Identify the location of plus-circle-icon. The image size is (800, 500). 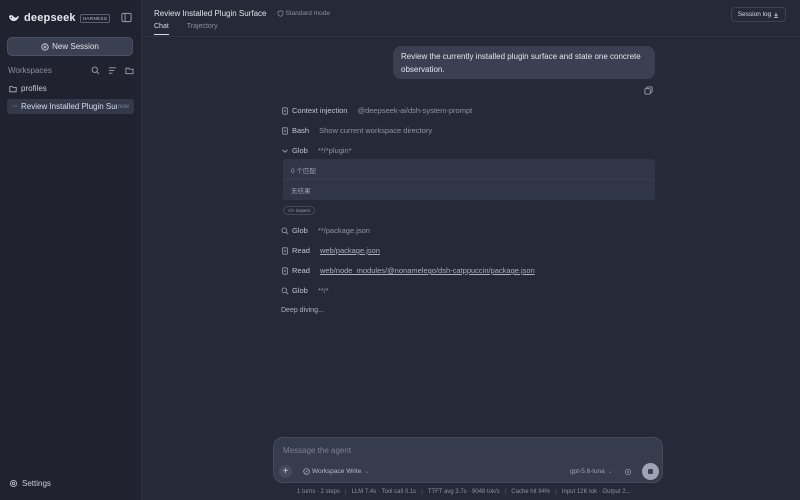
(45, 46).